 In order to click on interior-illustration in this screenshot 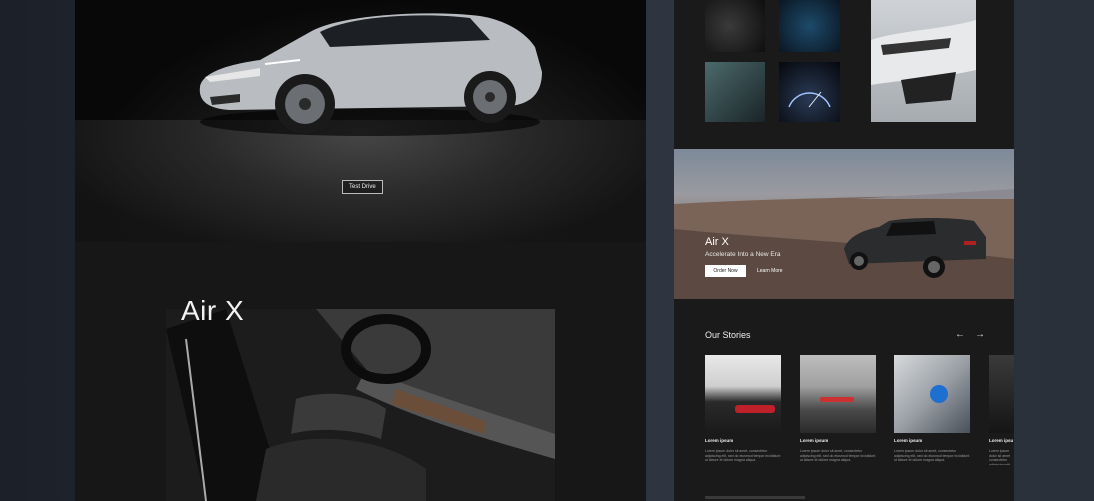, I will do `click(360, 405)`.